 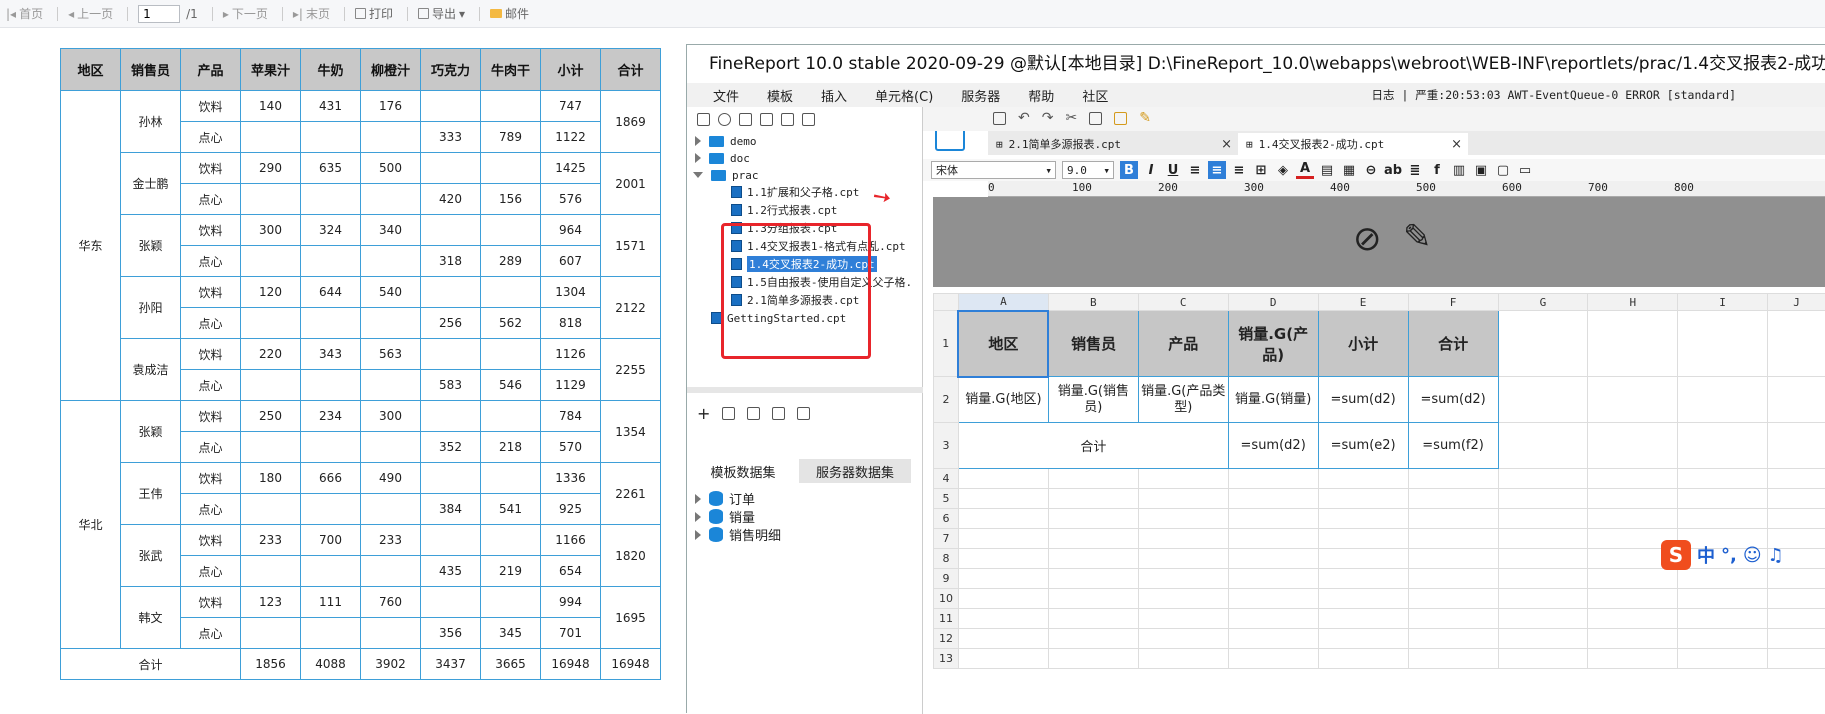 I want to click on splitter, so click(x=805, y=390).